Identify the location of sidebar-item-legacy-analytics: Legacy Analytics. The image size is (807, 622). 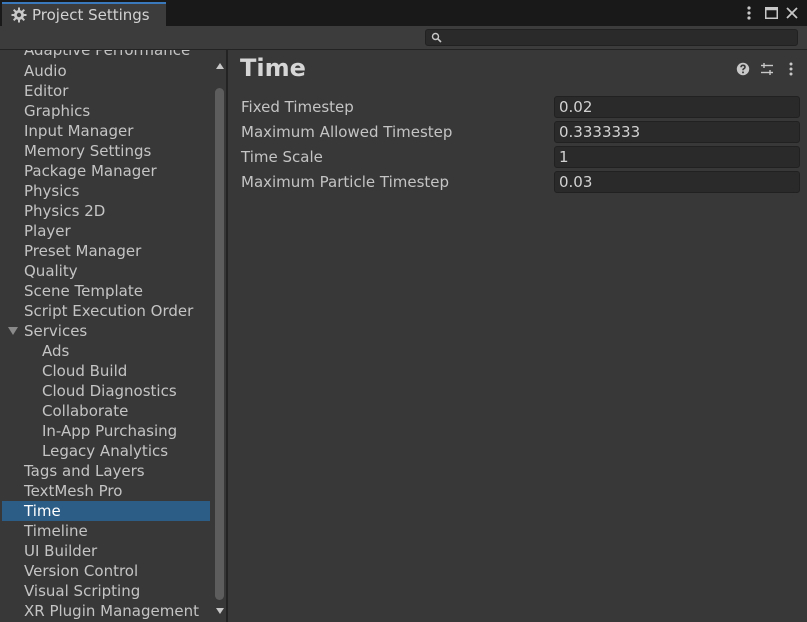
(106, 451).